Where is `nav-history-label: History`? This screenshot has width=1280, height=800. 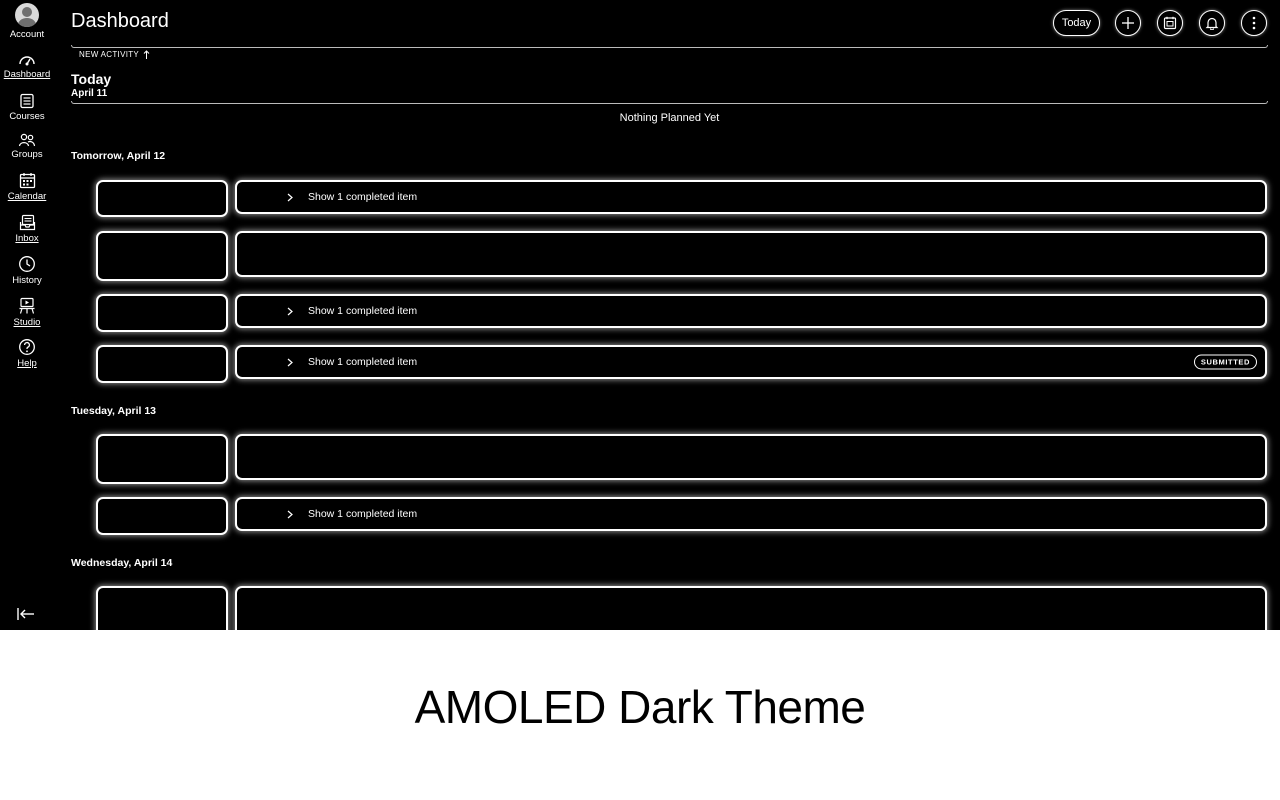
nav-history-label: History is located at coordinates (27, 280).